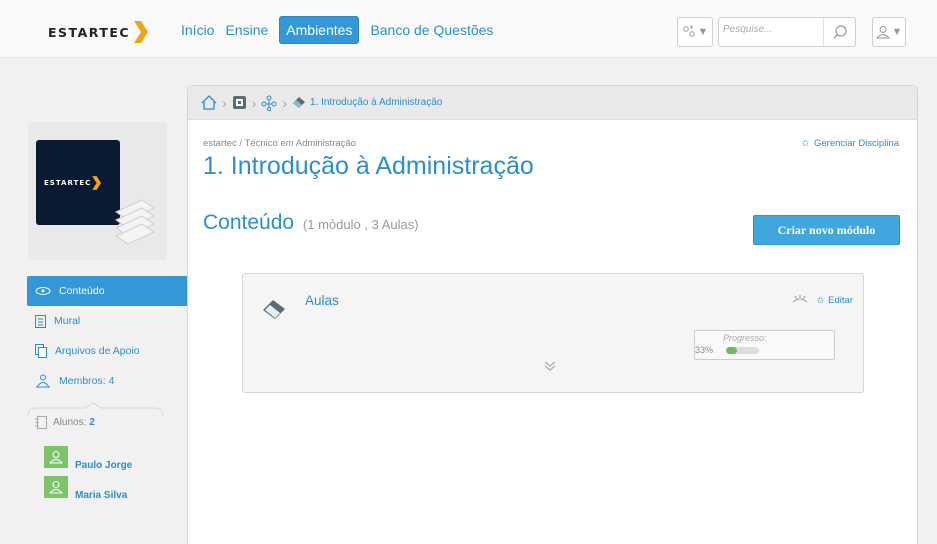 This screenshot has width=937, height=544. Describe the element at coordinates (209, 102) in the screenshot. I see `home-icon` at that location.